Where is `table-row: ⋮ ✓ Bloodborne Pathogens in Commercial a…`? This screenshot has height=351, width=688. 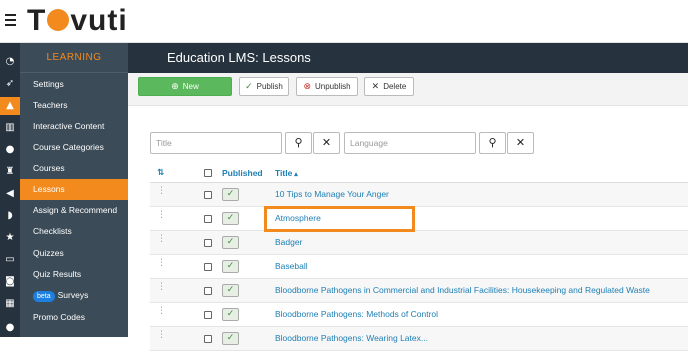
table-row: ⋮ ✓ Bloodborne Pathogens in Commercial a… is located at coordinates (419, 291).